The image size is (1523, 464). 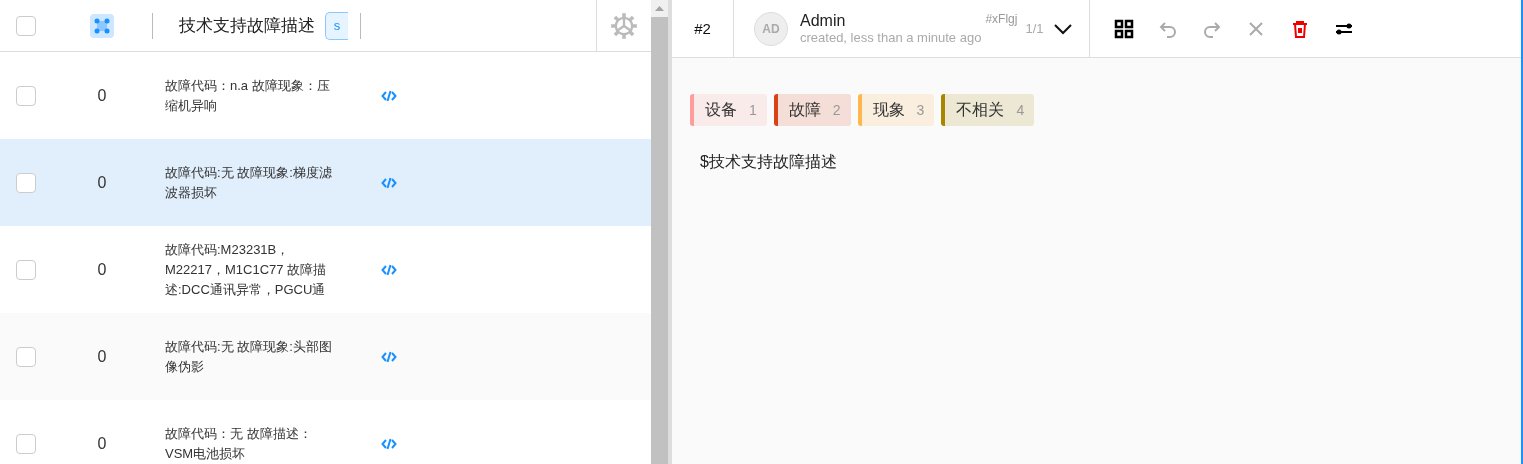 I want to click on task-text: $技术支持故障描述, so click(x=769, y=162).